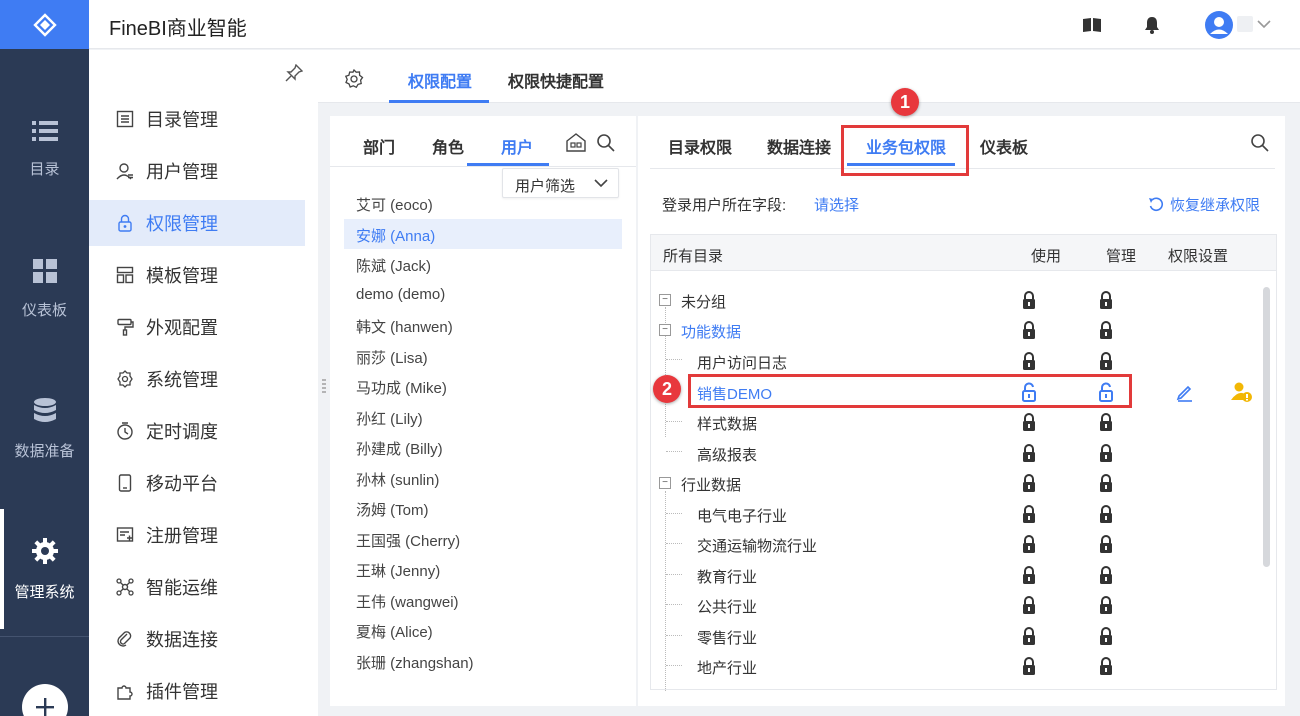 This screenshot has height=716, width=1300. I want to click on user-list-item: 艾可 (eoco), so click(483, 203).